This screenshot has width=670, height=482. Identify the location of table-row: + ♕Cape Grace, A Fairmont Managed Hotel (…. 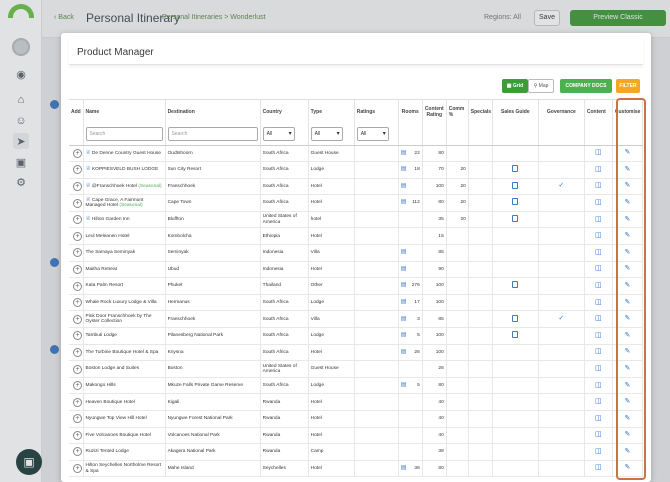
(356, 203).